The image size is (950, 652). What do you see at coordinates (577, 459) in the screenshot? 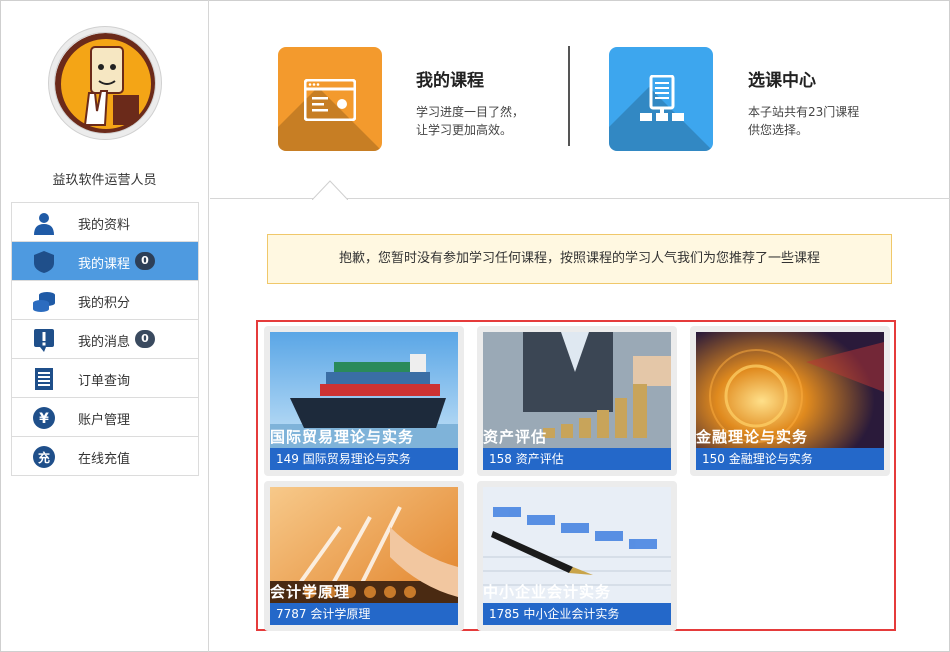
I see `course-caption: 158 资产评估` at bounding box center [577, 459].